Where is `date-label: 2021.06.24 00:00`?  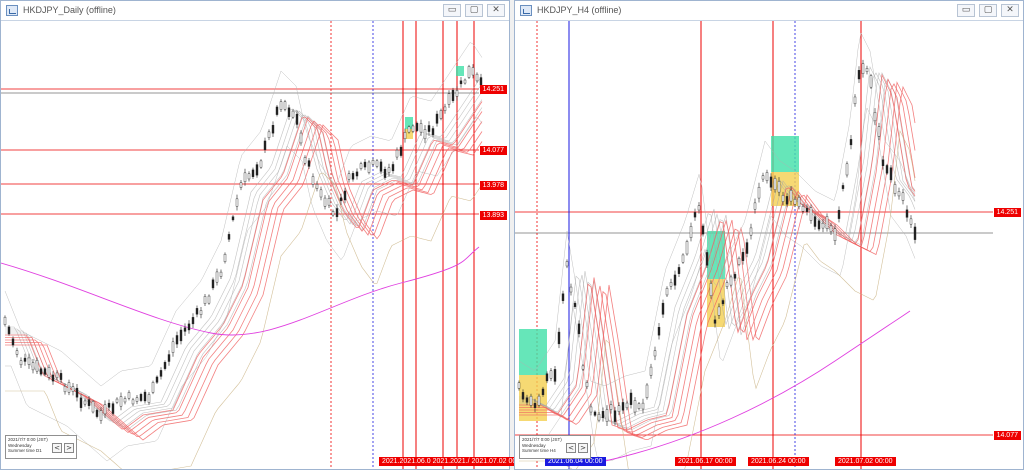 date-label: 2021.06.24 00:00 is located at coordinates (778, 461).